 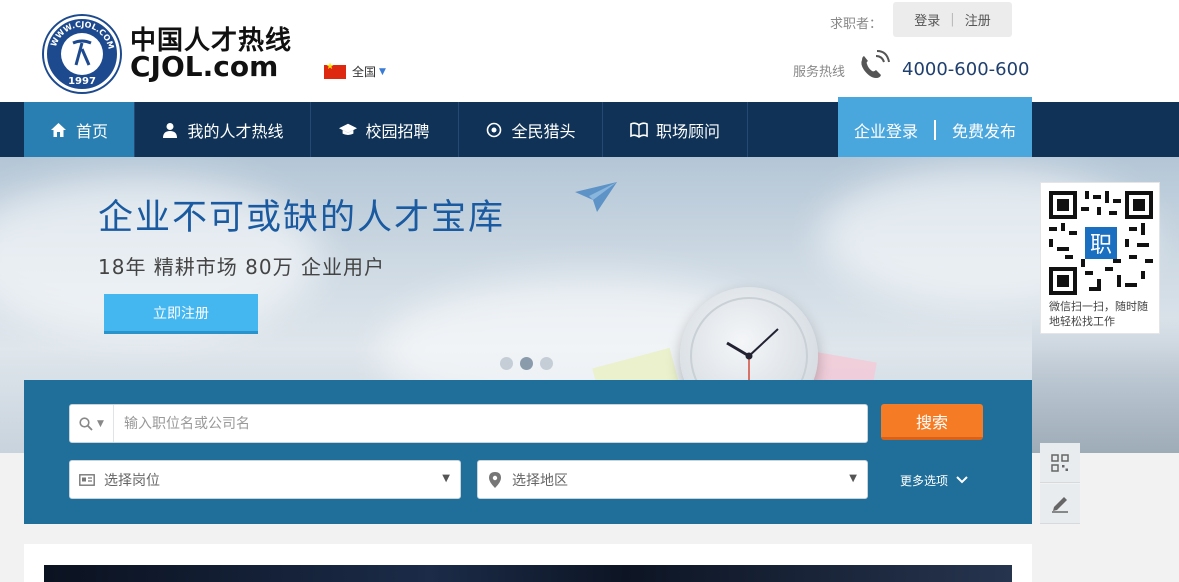 What do you see at coordinates (978, 19) in the screenshot?
I see `register-link: 注册` at bounding box center [978, 19].